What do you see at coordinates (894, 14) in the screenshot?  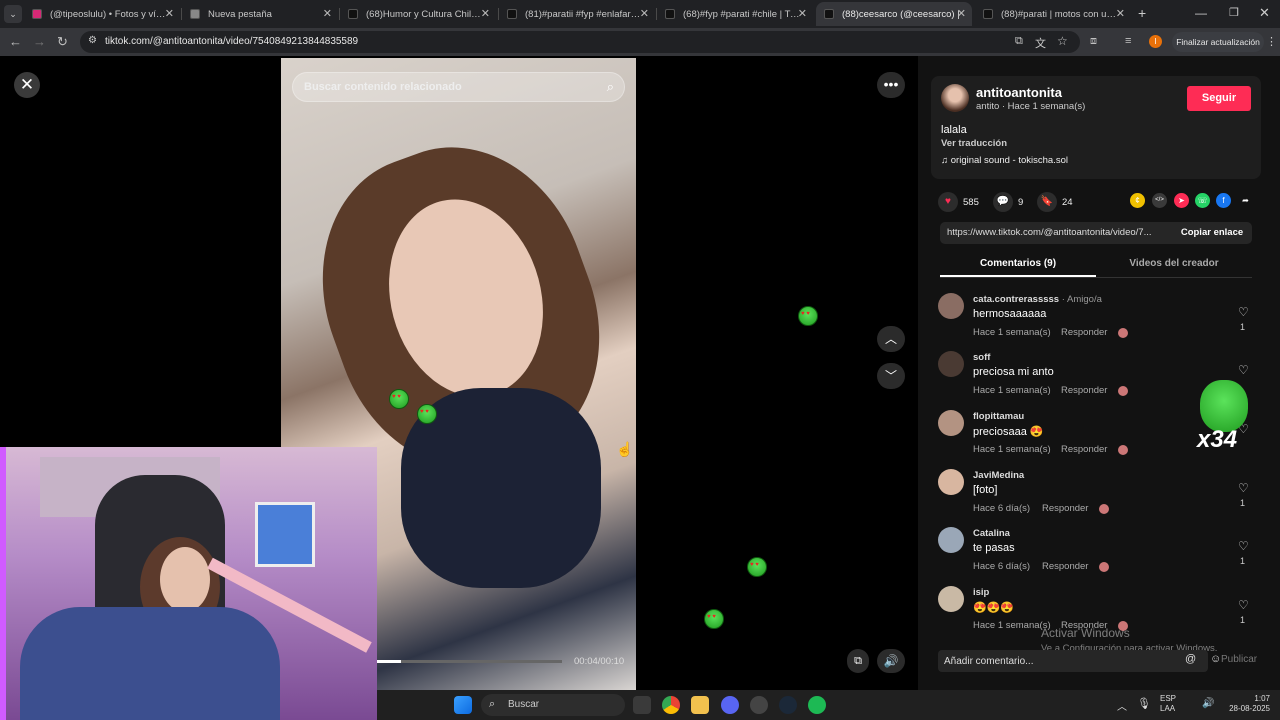 I see `browser-tab: (88)ceesarco (@ceesarco) | ✕` at bounding box center [894, 14].